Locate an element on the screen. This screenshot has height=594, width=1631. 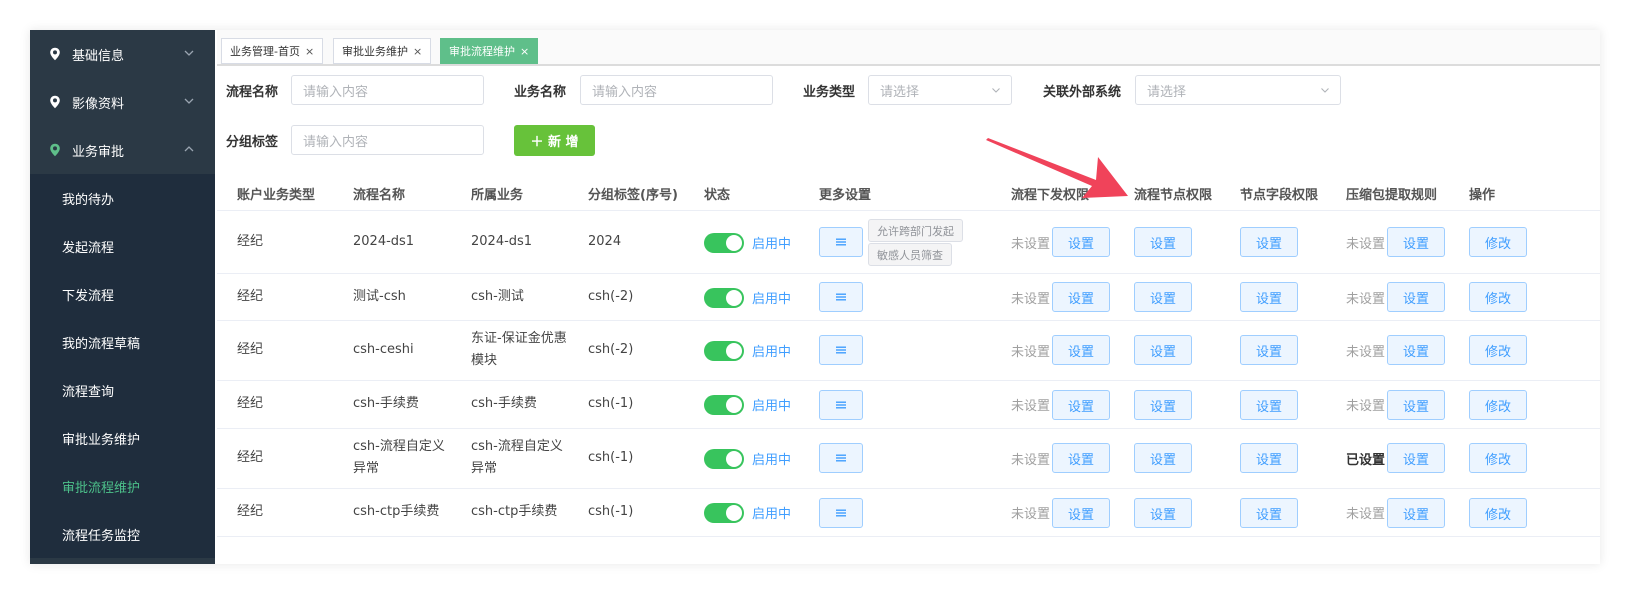
cell-flow-name: 2024-ds1 is located at coordinates (384, 241).